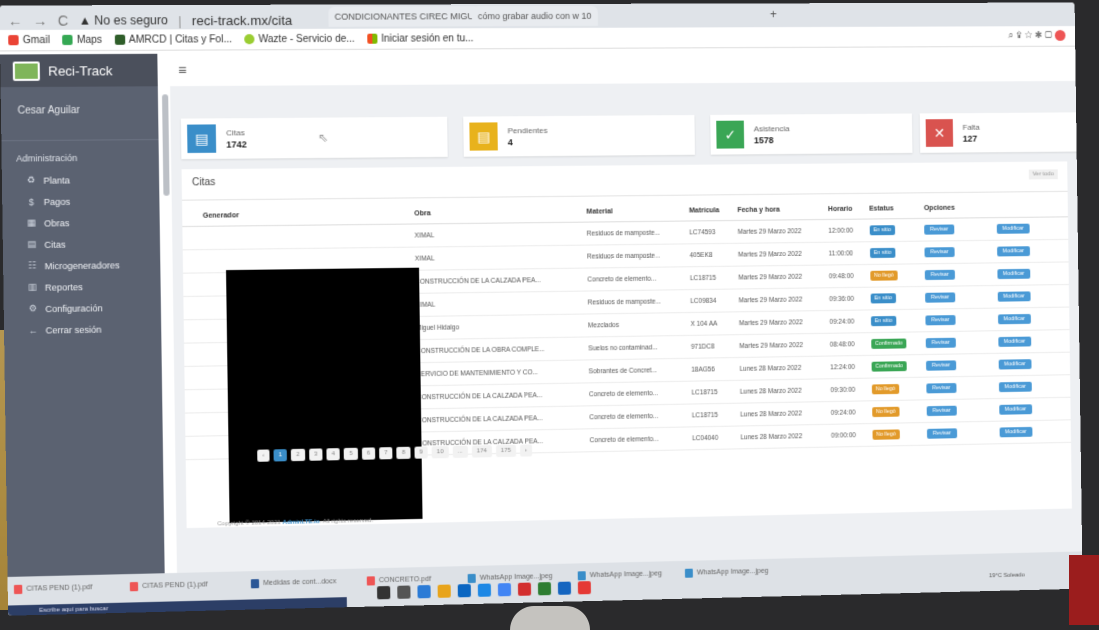 This screenshot has height=630, width=1099. Describe the element at coordinates (15, 21) in the screenshot. I see `back-icon: ←` at that location.